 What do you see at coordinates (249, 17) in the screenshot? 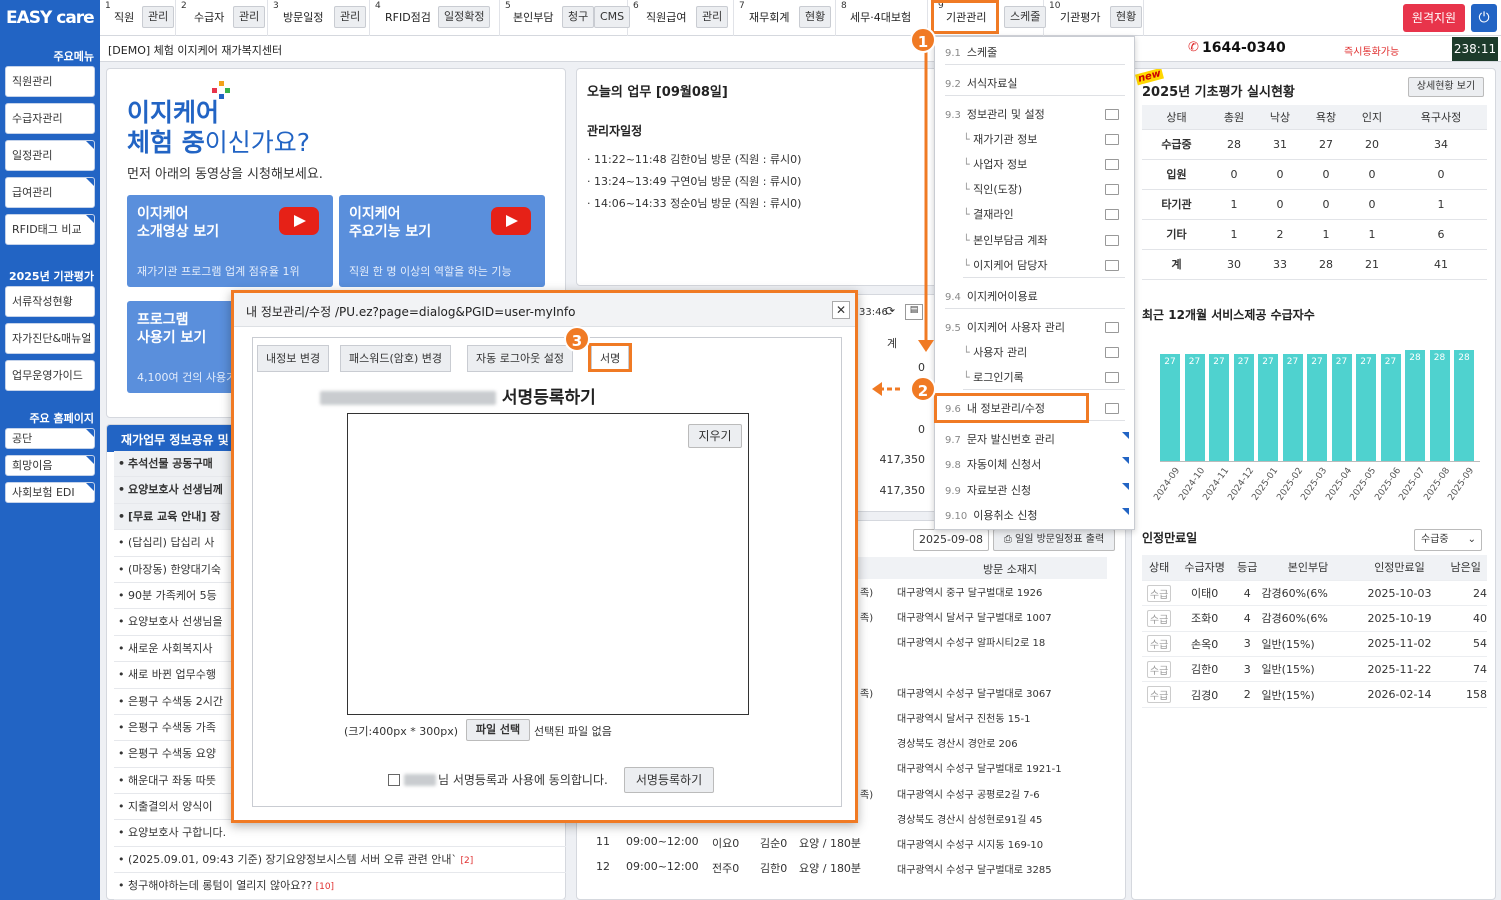
I see `menu-btn-client-manage: 관리` at bounding box center [249, 17].